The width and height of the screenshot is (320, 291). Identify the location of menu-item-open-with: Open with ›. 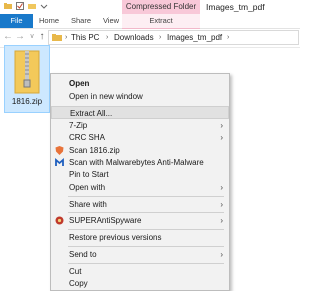
(140, 187).